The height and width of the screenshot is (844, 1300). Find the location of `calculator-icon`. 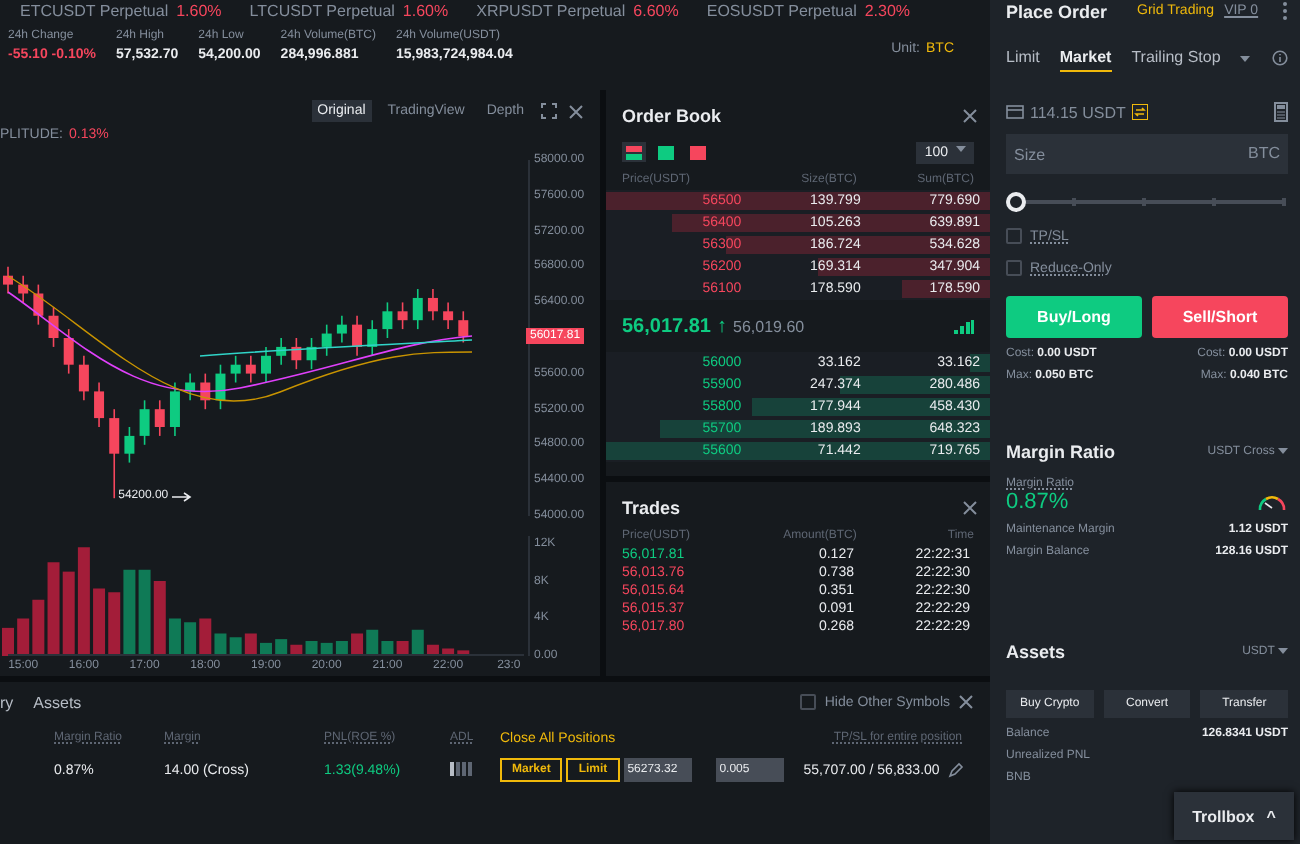

calculator-icon is located at coordinates (1281, 112).